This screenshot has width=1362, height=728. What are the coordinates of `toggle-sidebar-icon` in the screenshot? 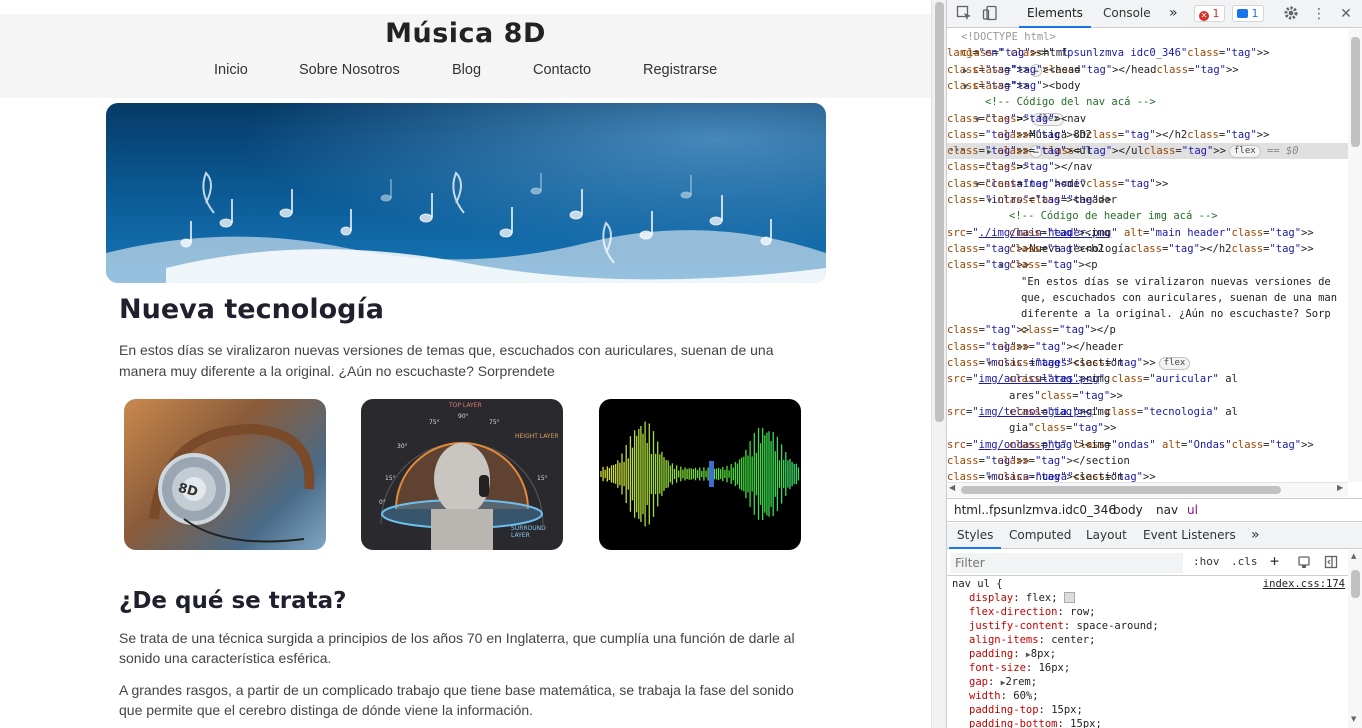 It's located at (1331, 563).